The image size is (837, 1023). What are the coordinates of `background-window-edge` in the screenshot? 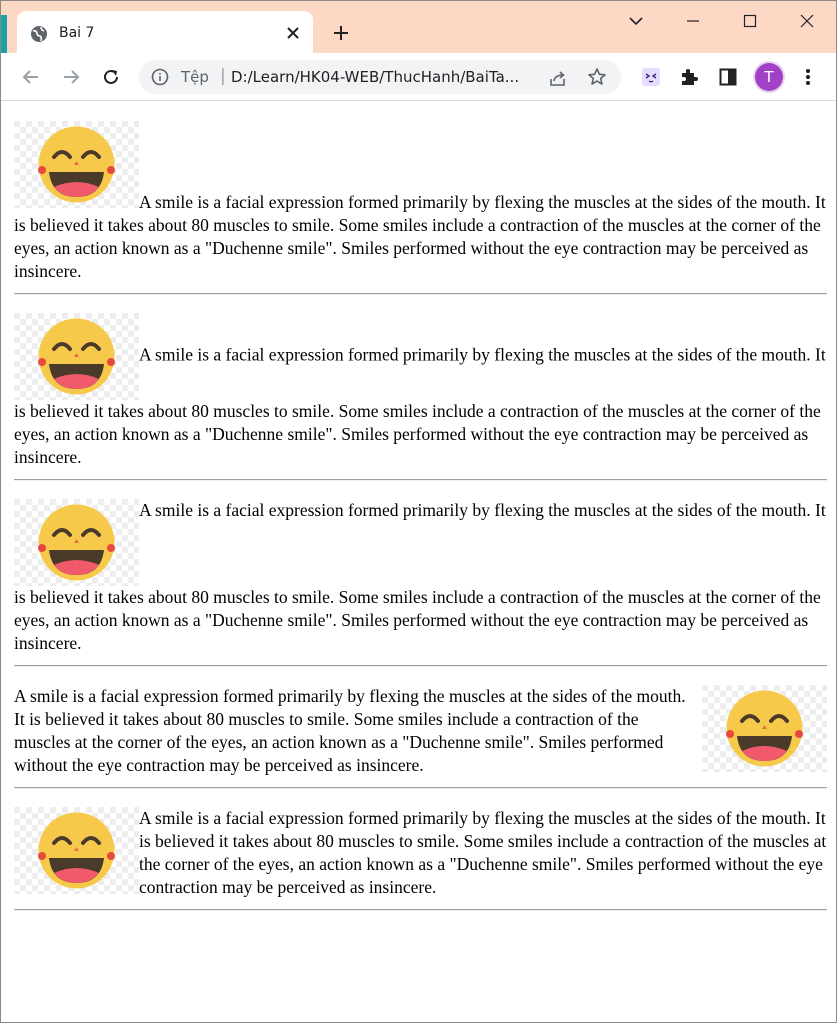 It's located at (4, 34).